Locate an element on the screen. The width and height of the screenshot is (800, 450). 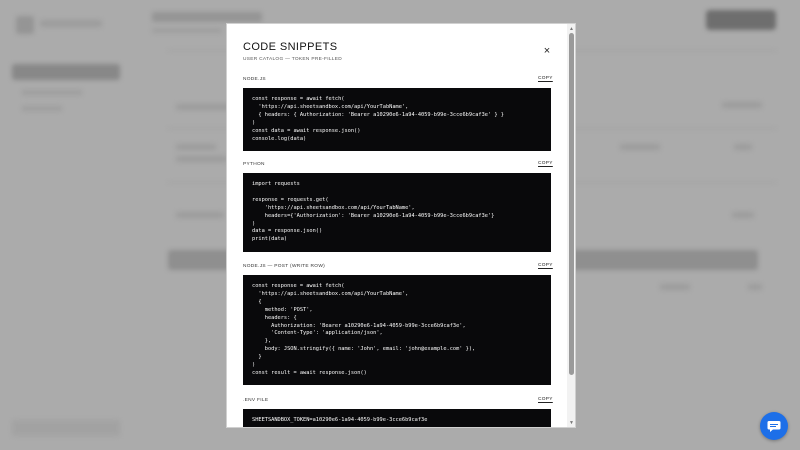
section-label-python: PYTHON is located at coordinates (254, 164).